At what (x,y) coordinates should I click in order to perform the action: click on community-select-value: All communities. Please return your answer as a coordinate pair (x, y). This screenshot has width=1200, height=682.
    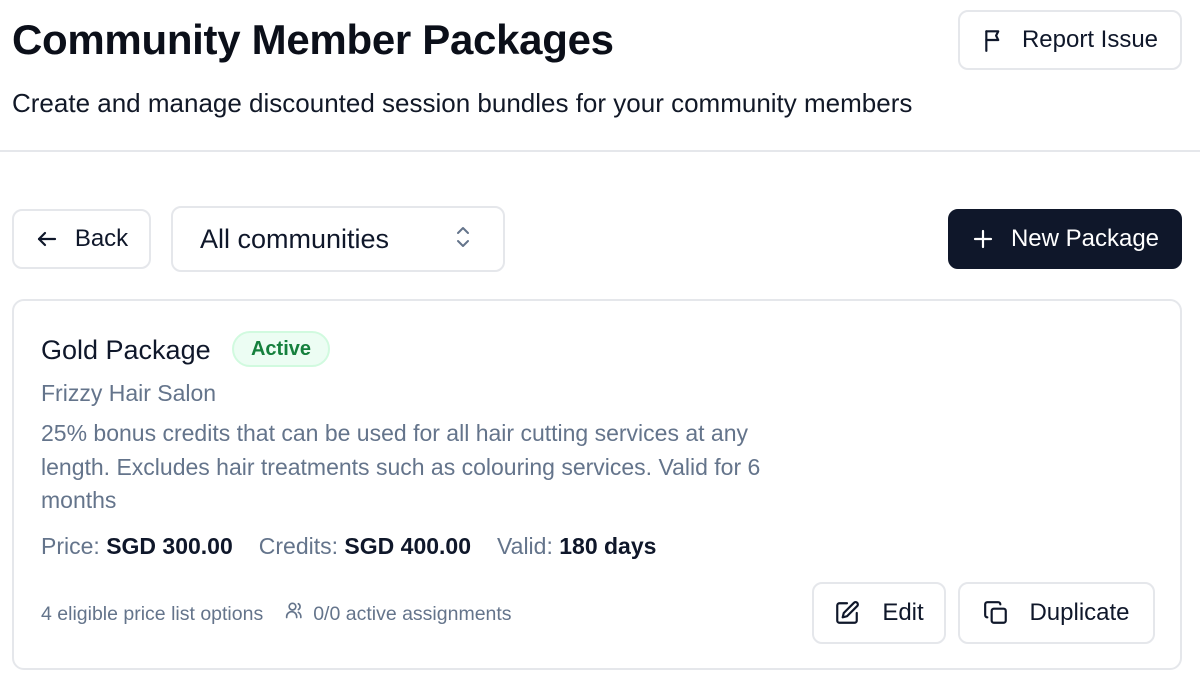
    Looking at the image, I should click on (295, 238).